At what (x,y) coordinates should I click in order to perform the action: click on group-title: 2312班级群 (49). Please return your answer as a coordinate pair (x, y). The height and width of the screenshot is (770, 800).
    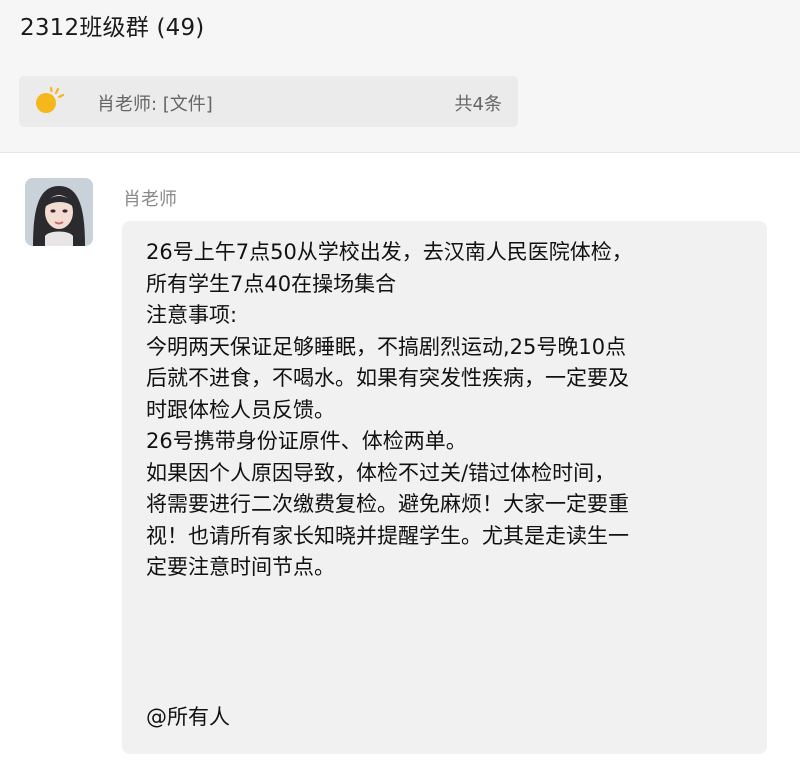
    Looking at the image, I should click on (112, 28).